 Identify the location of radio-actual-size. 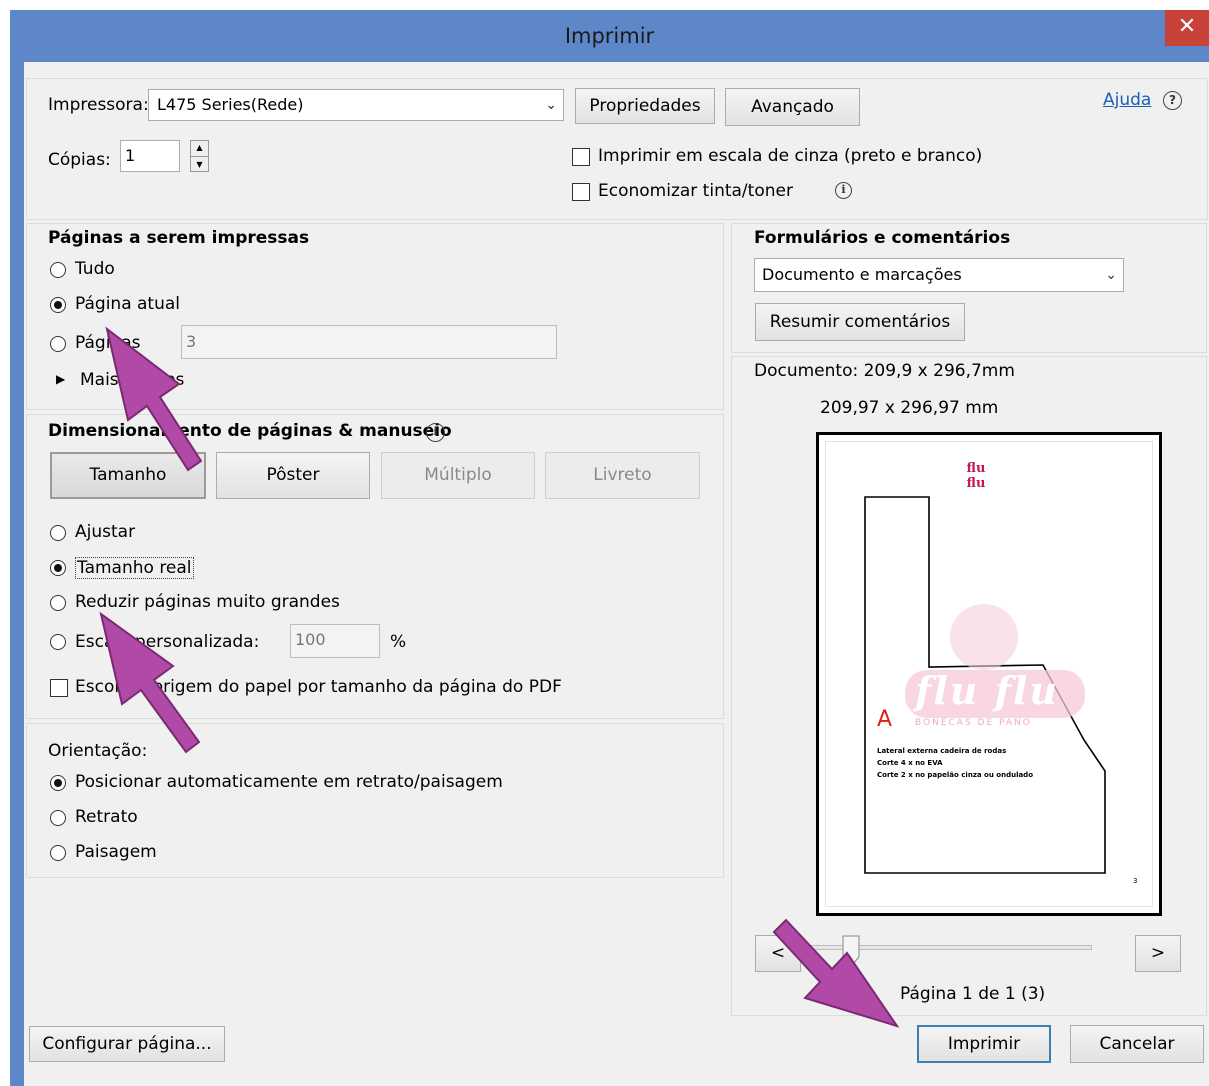
(58, 568).